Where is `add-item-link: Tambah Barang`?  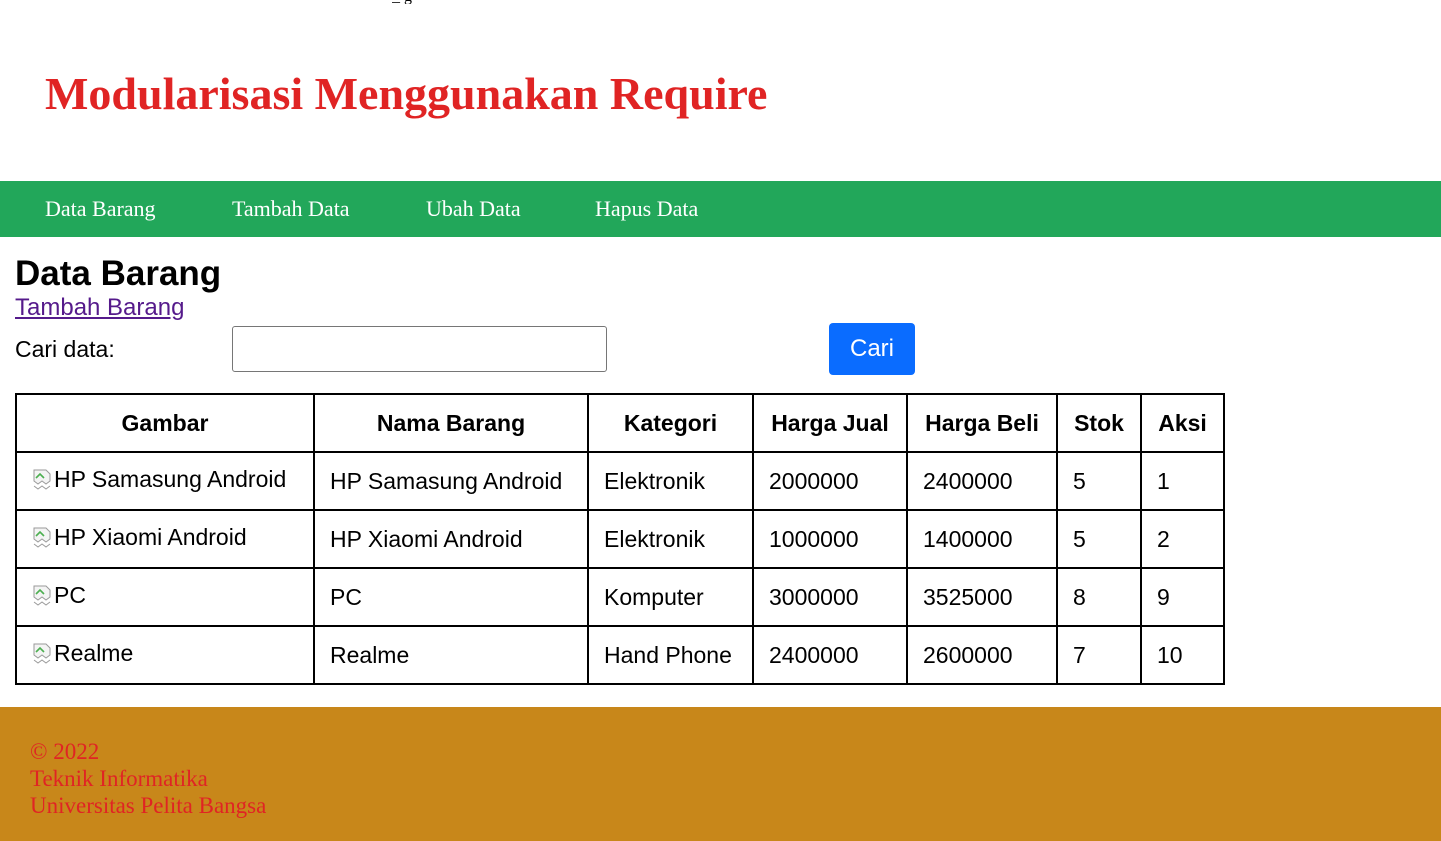 add-item-link: Tambah Barang is located at coordinates (99, 308).